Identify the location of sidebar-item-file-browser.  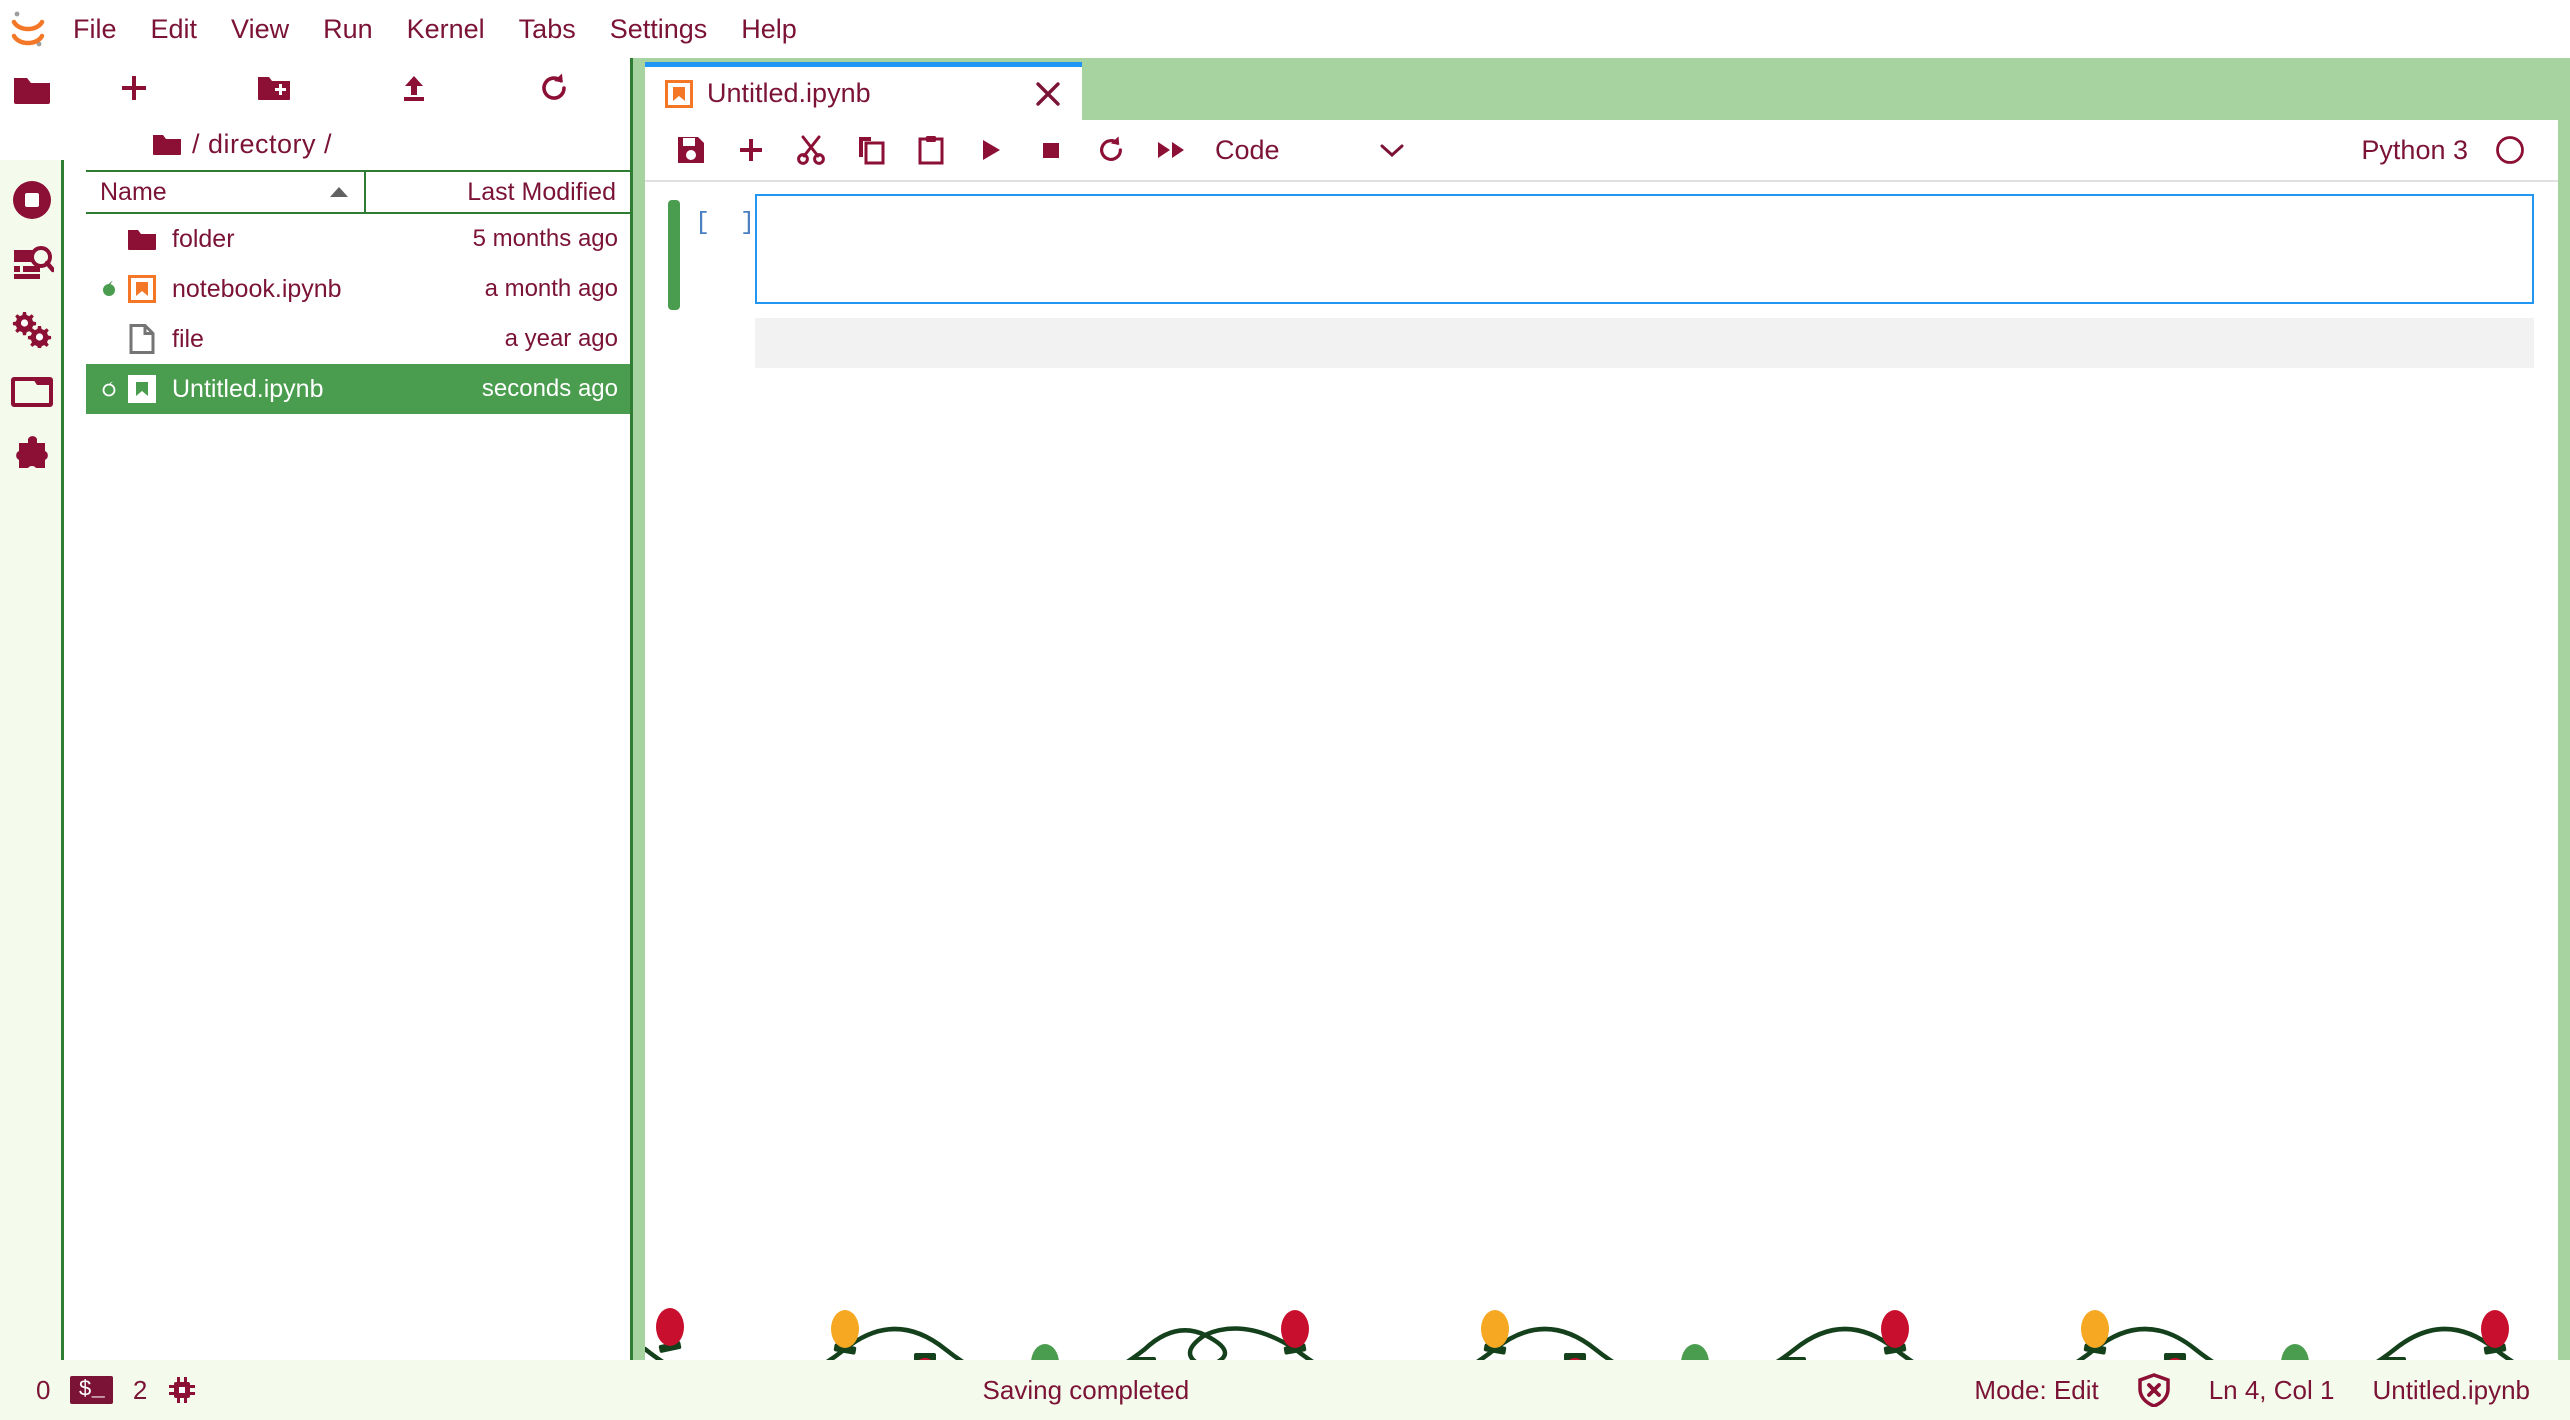
(32, 90).